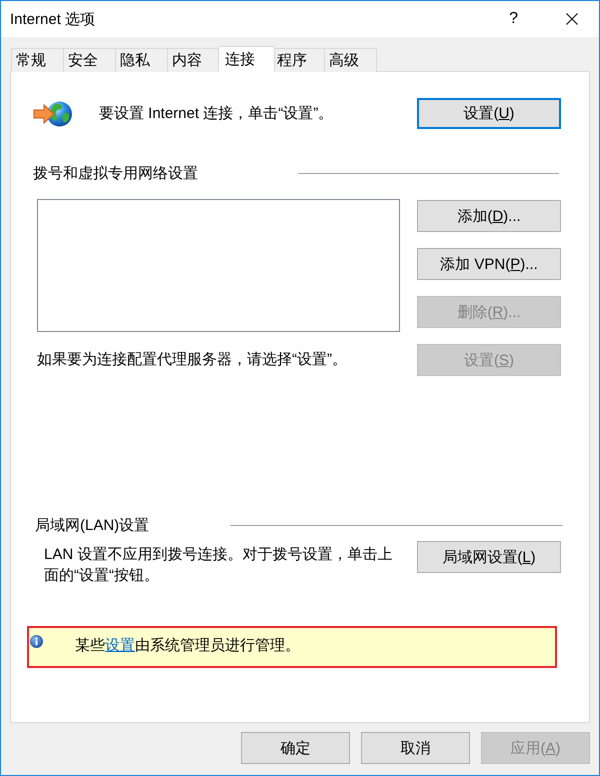  I want to click on settings-link: 设置, so click(120, 645).